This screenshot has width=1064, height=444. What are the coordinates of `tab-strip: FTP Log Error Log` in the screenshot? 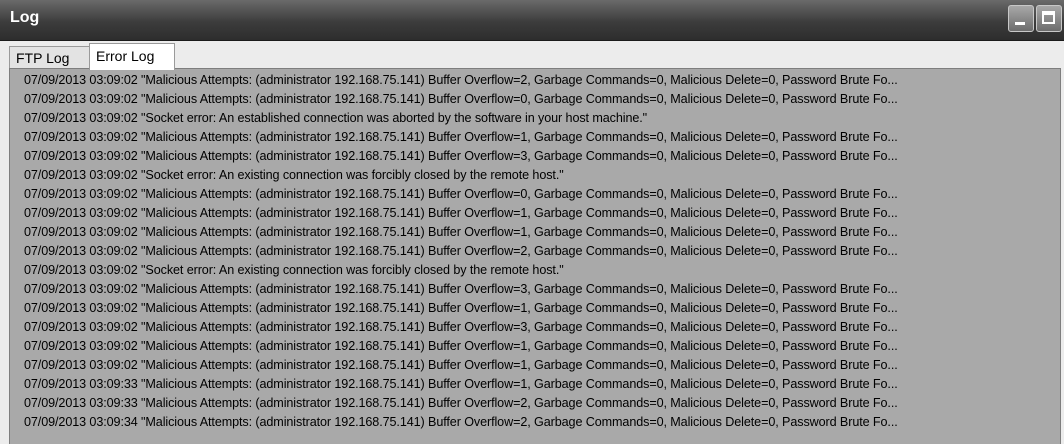 It's located at (532, 55).